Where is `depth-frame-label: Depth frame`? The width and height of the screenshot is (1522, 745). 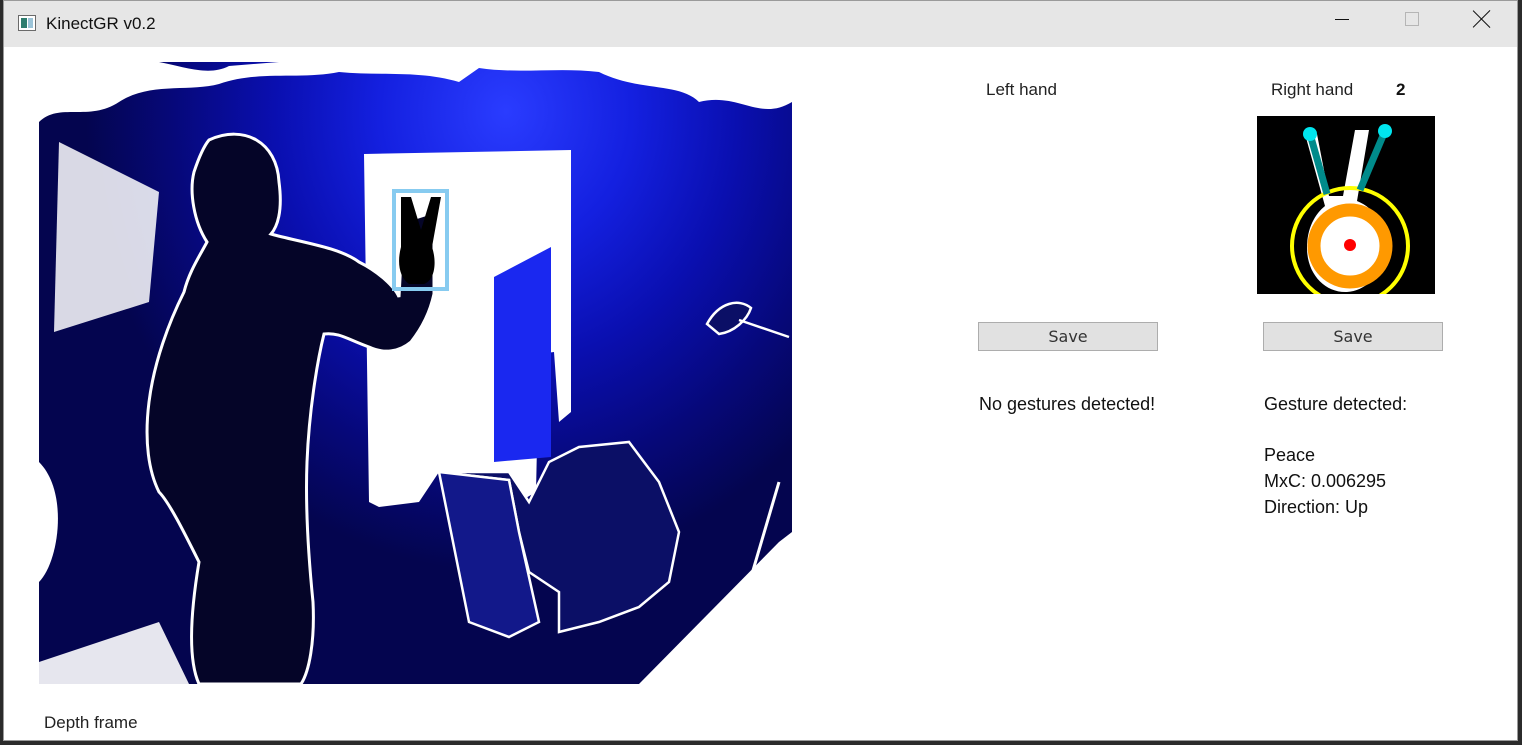 depth-frame-label: Depth frame is located at coordinates (91, 722).